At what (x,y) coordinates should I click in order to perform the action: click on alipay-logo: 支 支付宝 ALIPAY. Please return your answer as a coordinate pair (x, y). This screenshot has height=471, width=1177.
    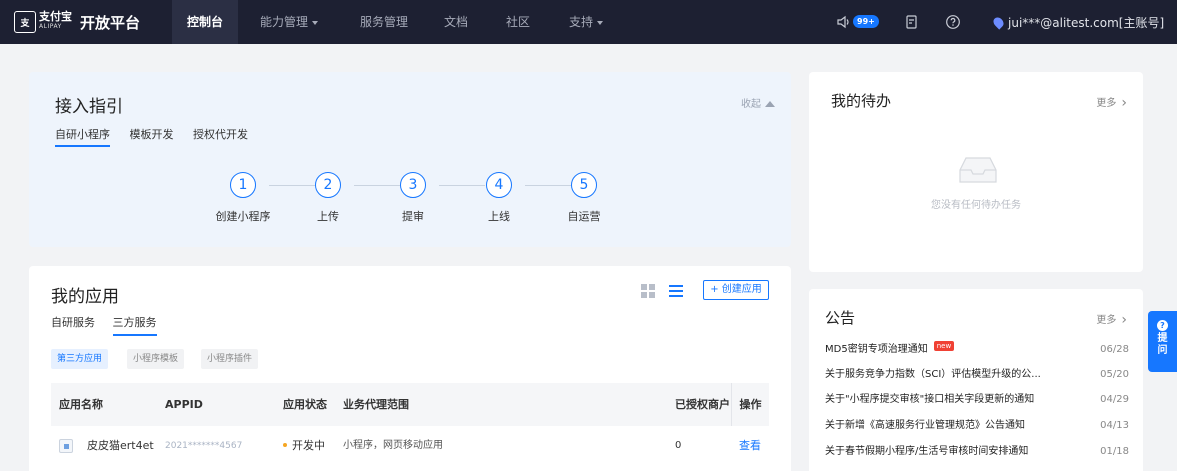
    Looking at the image, I should click on (43, 22).